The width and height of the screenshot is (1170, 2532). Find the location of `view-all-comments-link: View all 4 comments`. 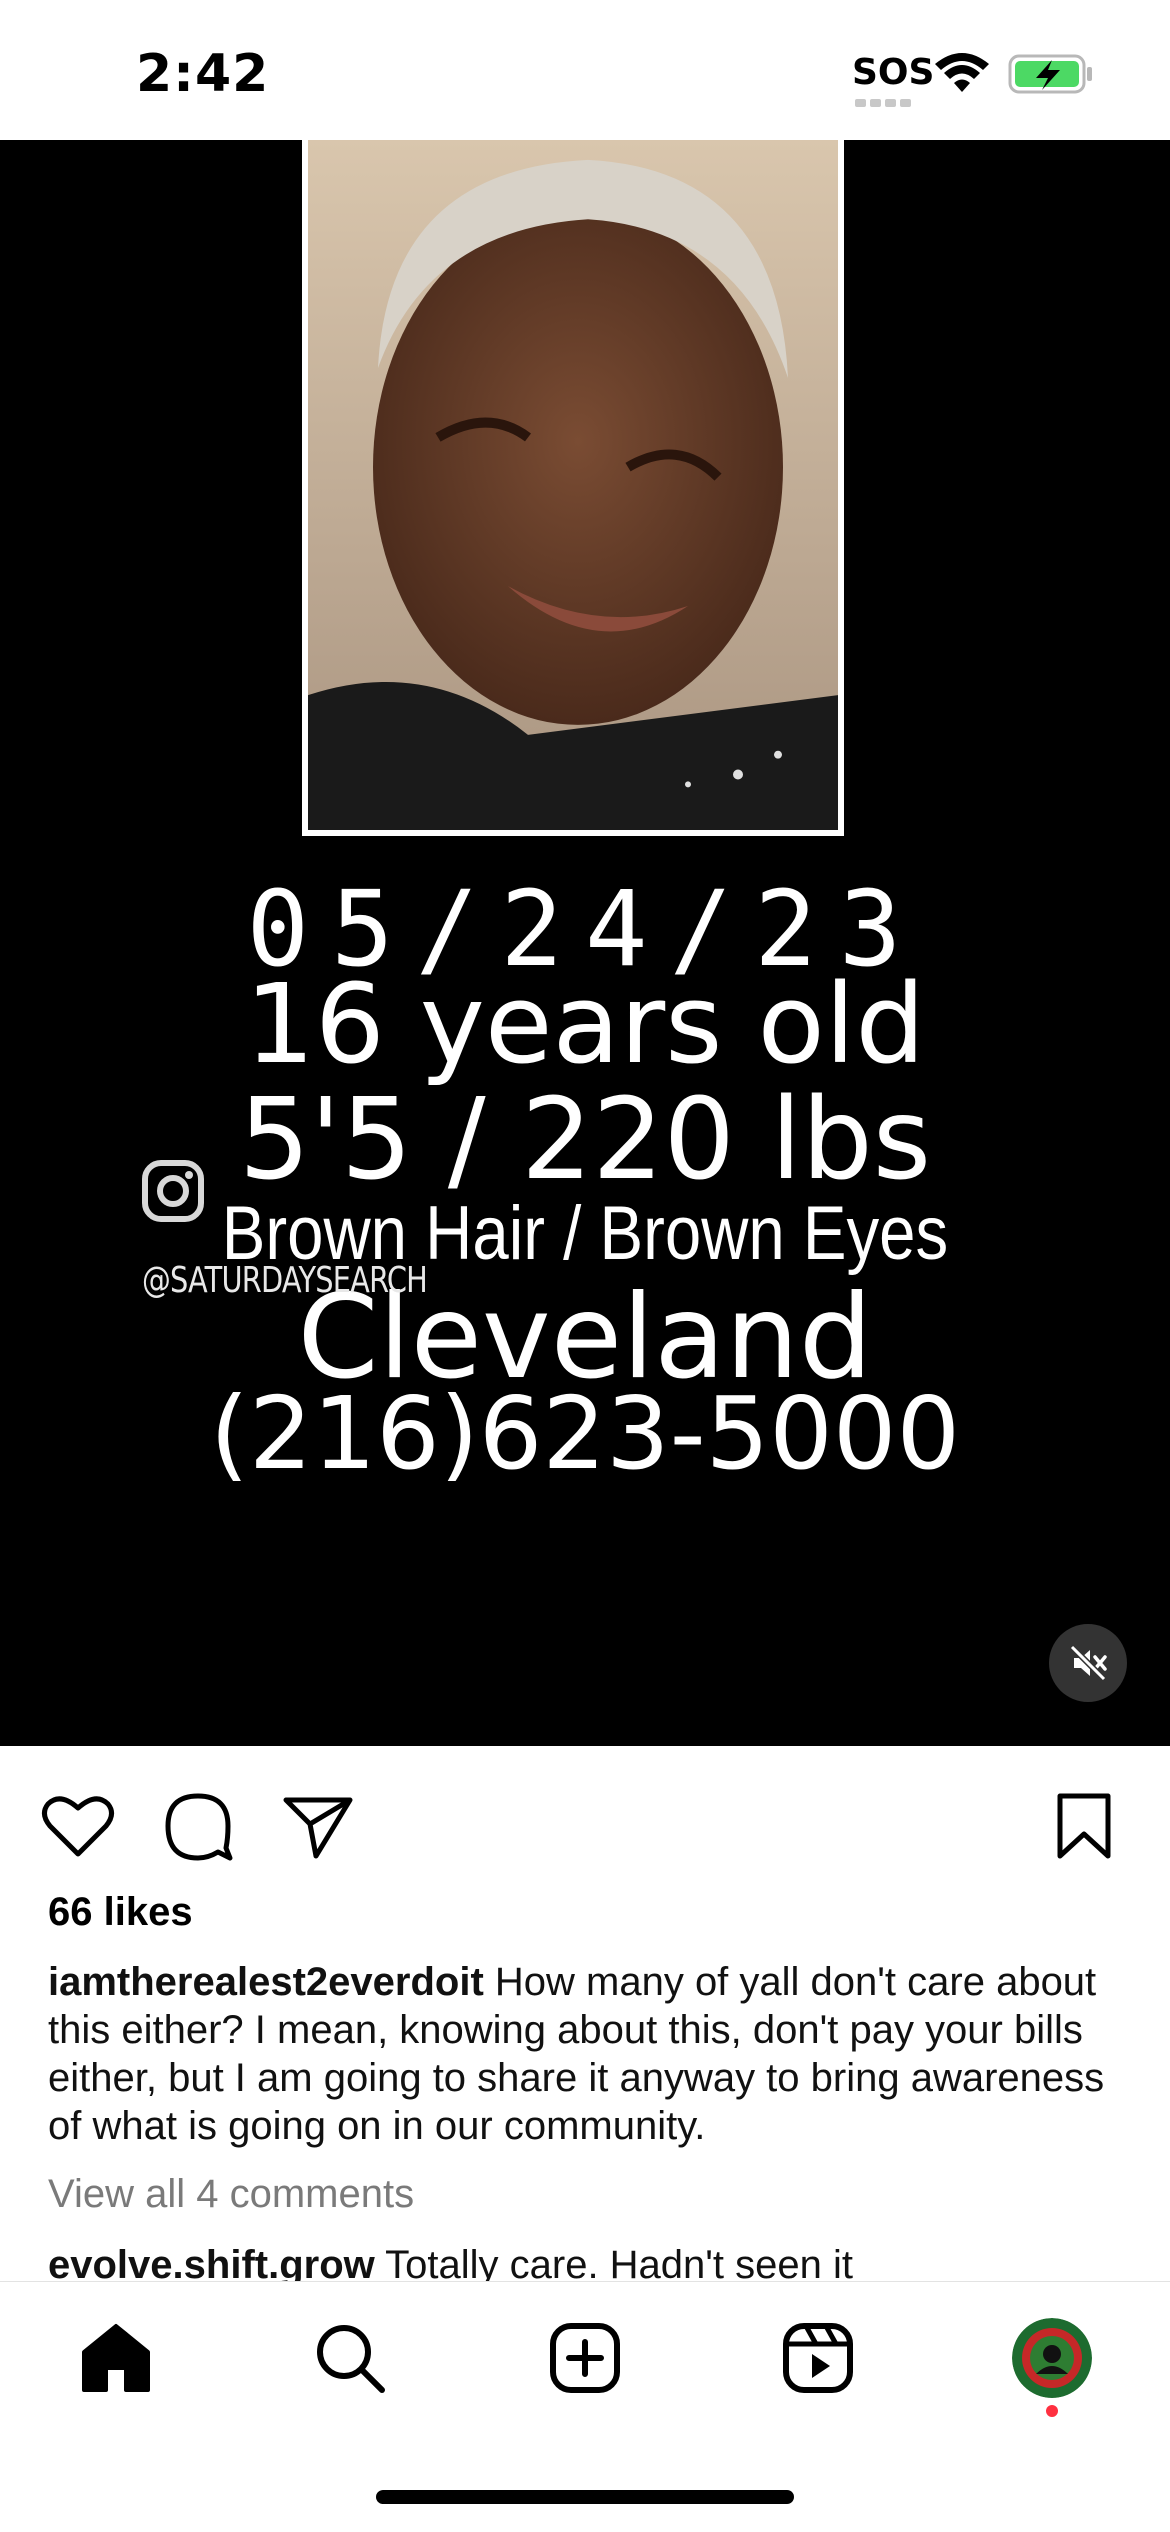

view-all-comments-link: View all 4 comments is located at coordinates (231, 2194).